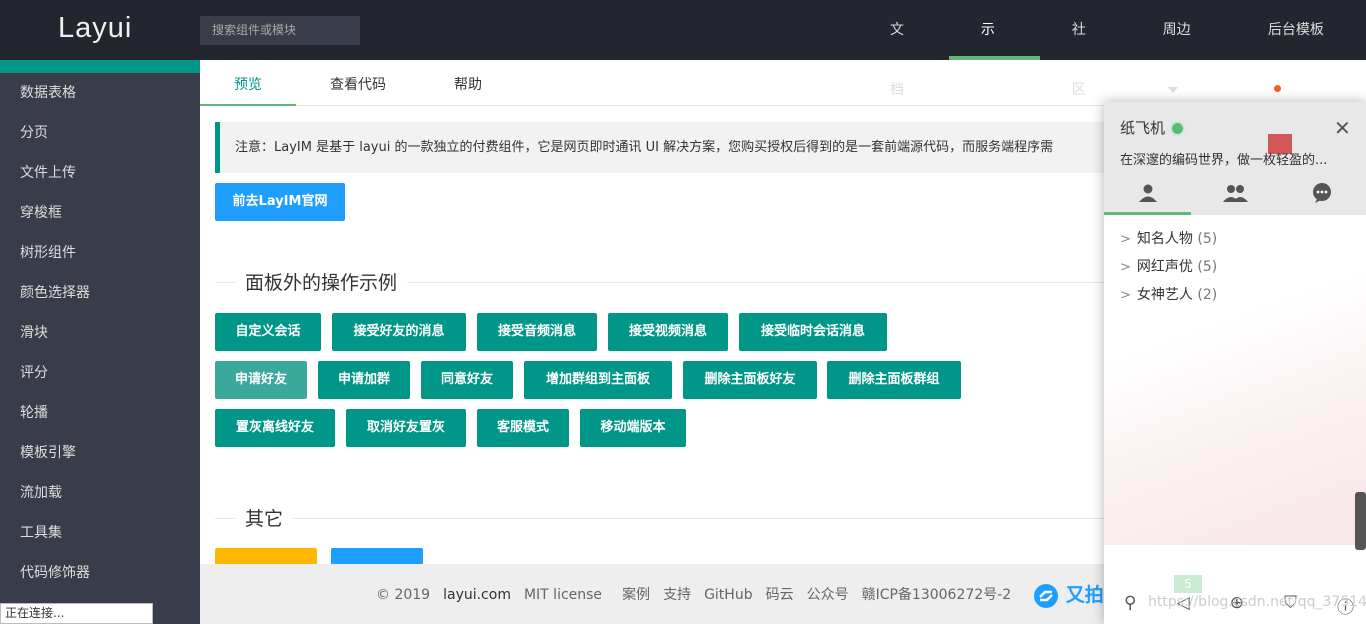 The width and height of the screenshot is (1366, 624). What do you see at coordinates (275, 428) in the screenshot?
I see `action-button: 置灰离线好友` at bounding box center [275, 428].